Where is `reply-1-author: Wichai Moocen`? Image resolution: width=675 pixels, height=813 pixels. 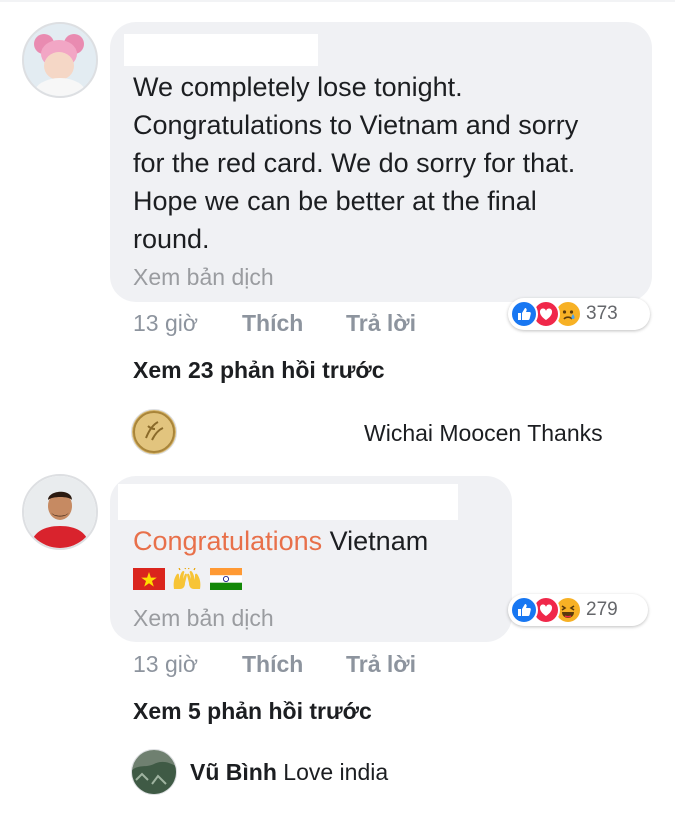
reply-1-author: Wichai Moocen is located at coordinates (442, 433).